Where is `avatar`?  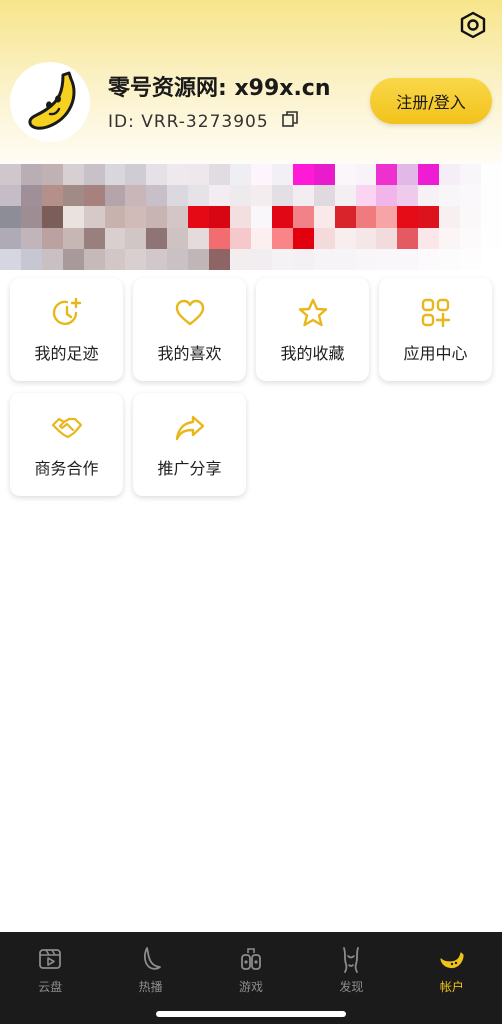
avatar is located at coordinates (50, 102).